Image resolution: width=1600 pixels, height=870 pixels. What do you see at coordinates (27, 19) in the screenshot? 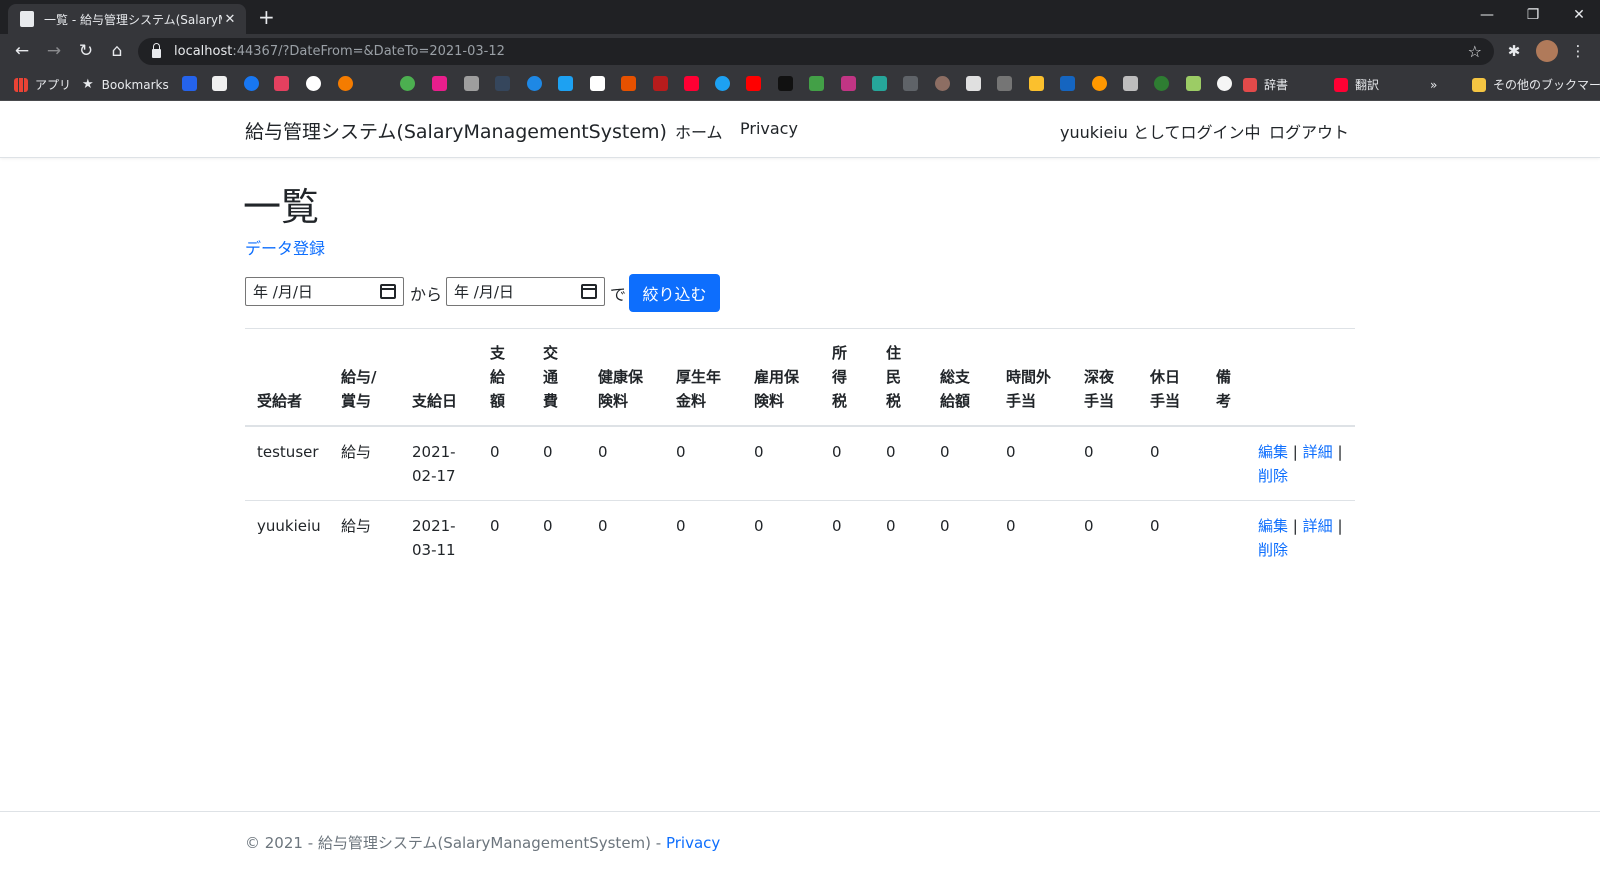
I see `page-icon` at bounding box center [27, 19].